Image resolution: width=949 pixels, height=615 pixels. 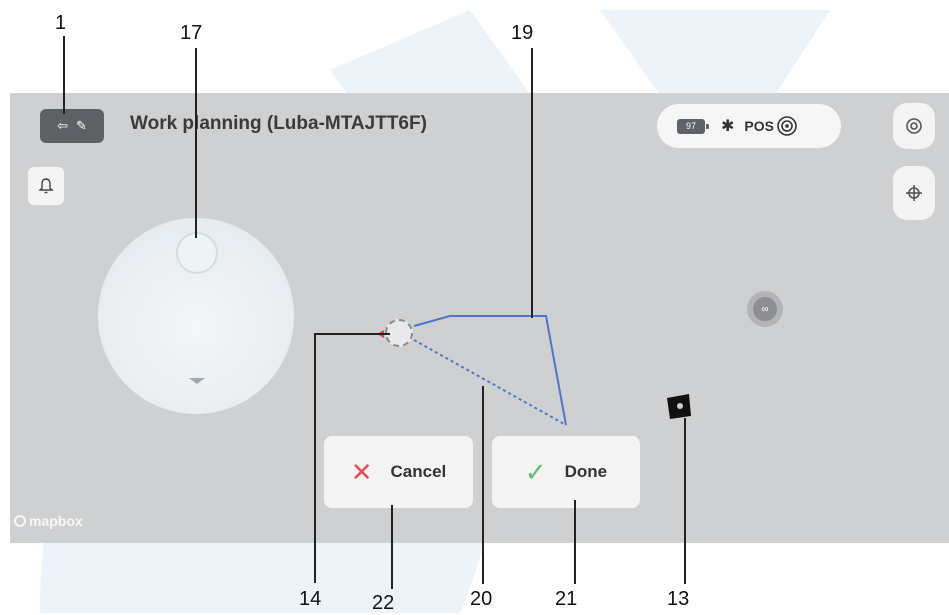 What do you see at coordinates (310, 599) in the screenshot?
I see `callout-14: 14` at bounding box center [310, 599].